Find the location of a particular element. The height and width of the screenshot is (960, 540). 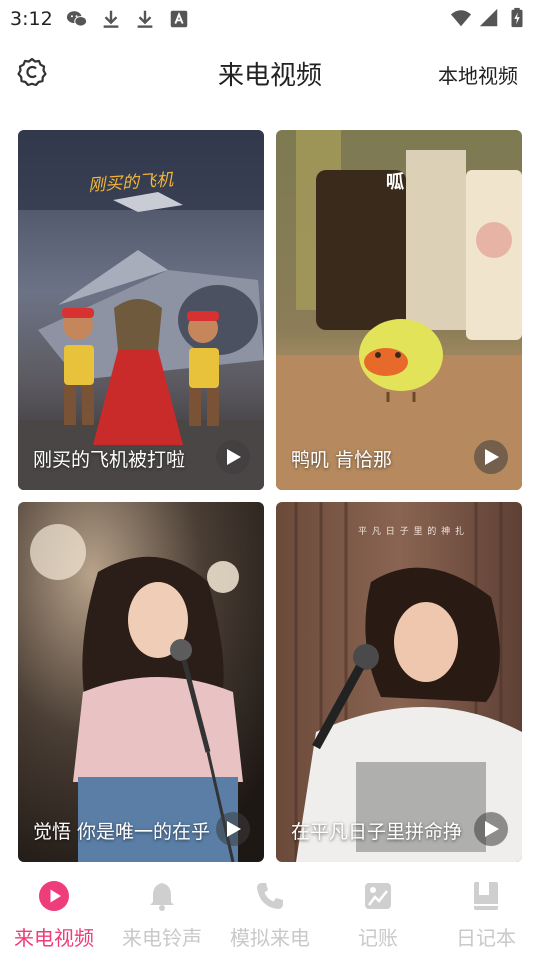

battery-charging-icon is located at coordinates (517, 17).